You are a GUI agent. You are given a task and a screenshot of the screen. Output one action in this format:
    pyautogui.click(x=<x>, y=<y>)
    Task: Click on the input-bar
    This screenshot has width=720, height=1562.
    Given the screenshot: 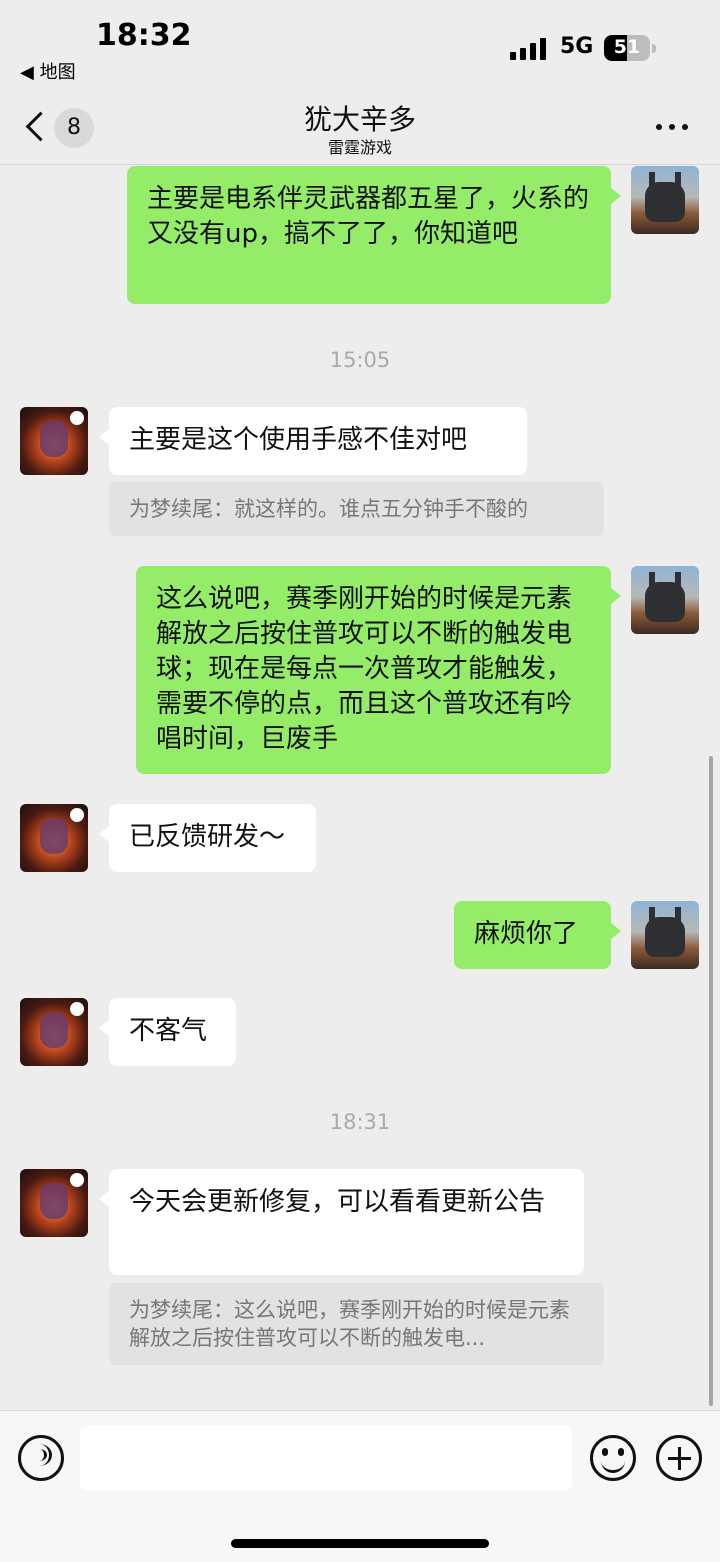 What is the action you would take?
    pyautogui.click(x=360, y=1486)
    